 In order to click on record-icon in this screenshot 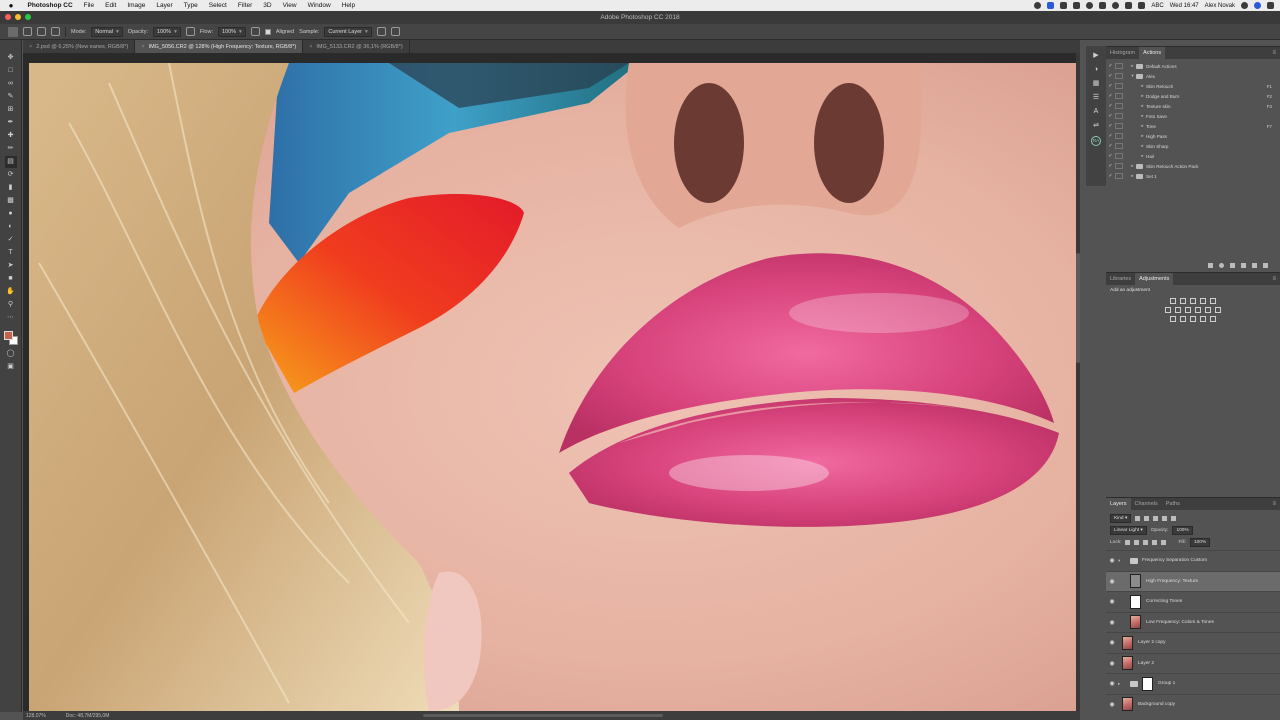, I will do `click(1038, 5)`.